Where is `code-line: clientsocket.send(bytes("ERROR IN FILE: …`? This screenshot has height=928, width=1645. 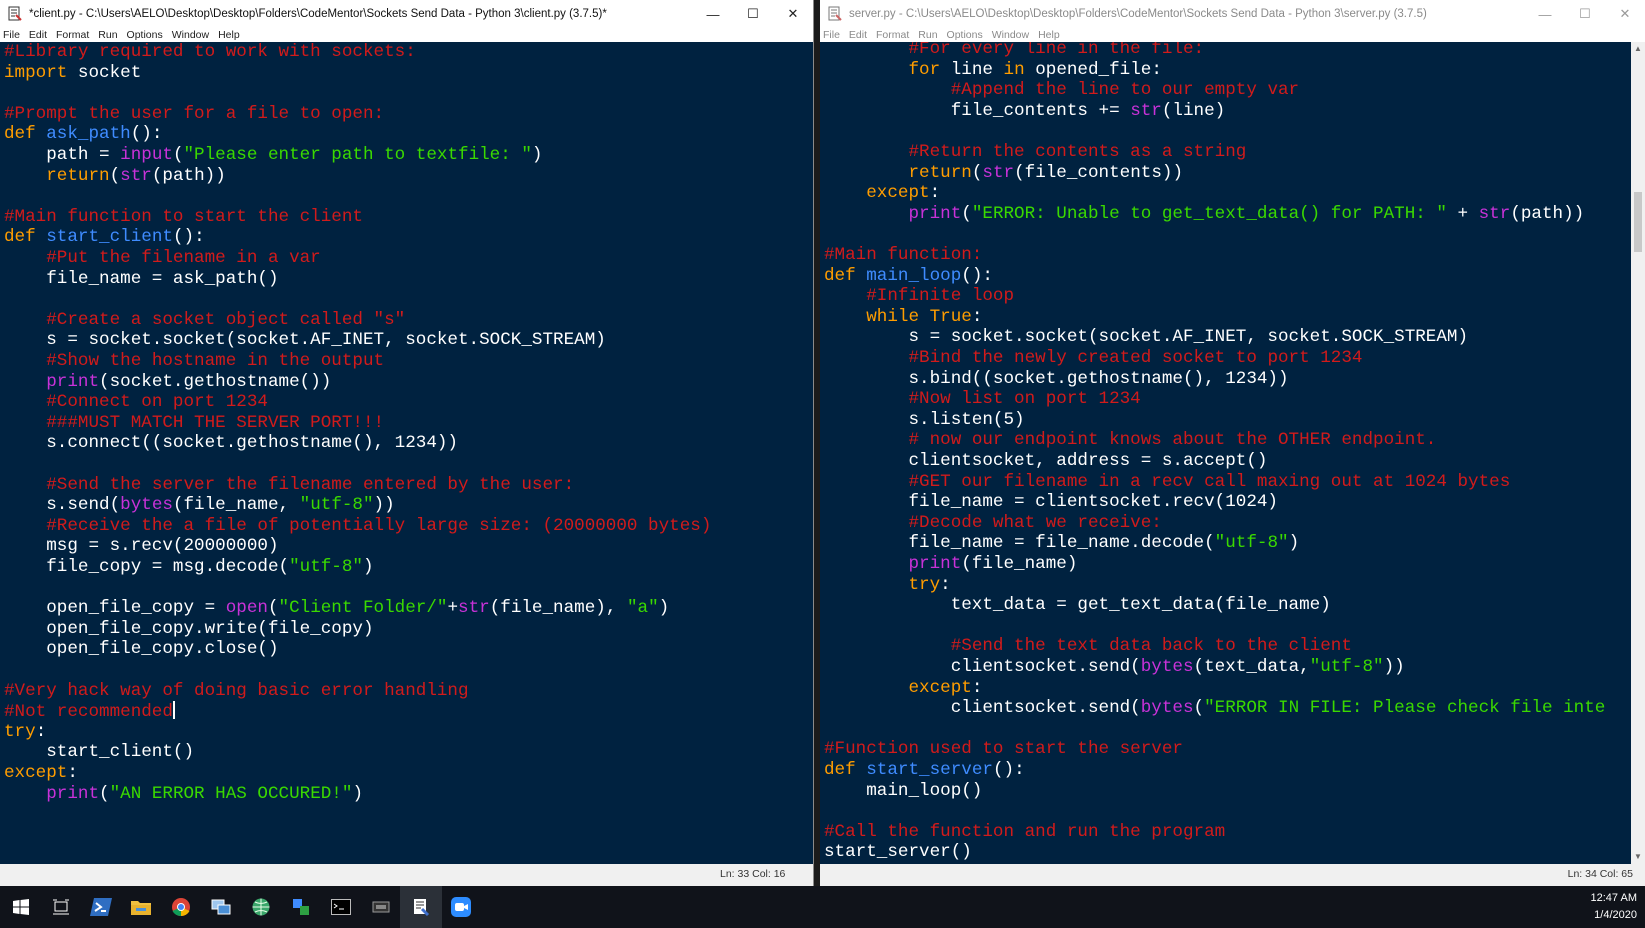
code-line: clientsocket.send(bytes("ERROR IN FILE: … is located at coordinates (1215, 708).